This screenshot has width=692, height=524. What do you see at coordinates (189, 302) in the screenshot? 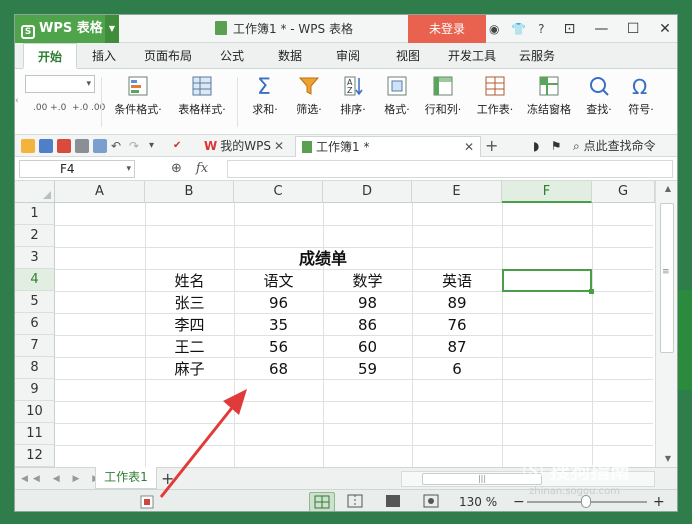
I see `data-cell: 张三` at bounding box center [189, 302].